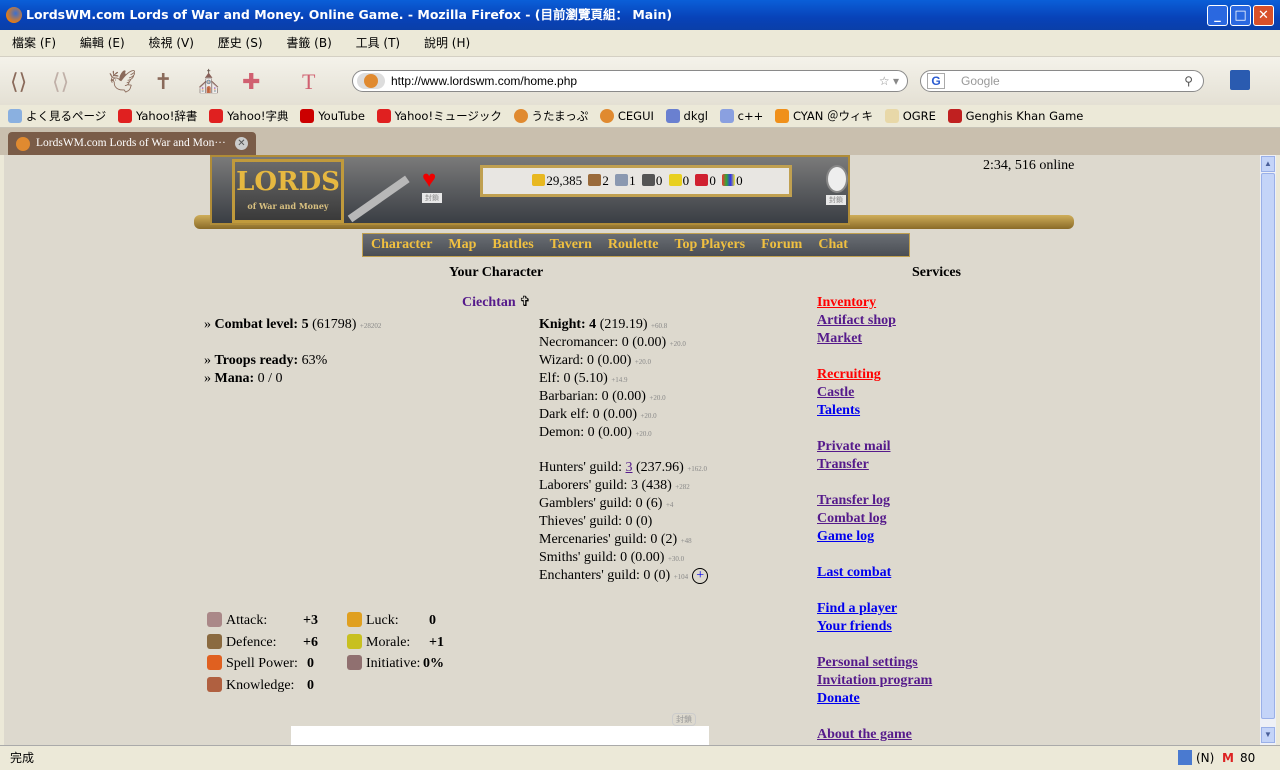  Describe the element at coordinates (853, 447) in the screenshot. I see `service-link-private-mail: Private mail` at that location.